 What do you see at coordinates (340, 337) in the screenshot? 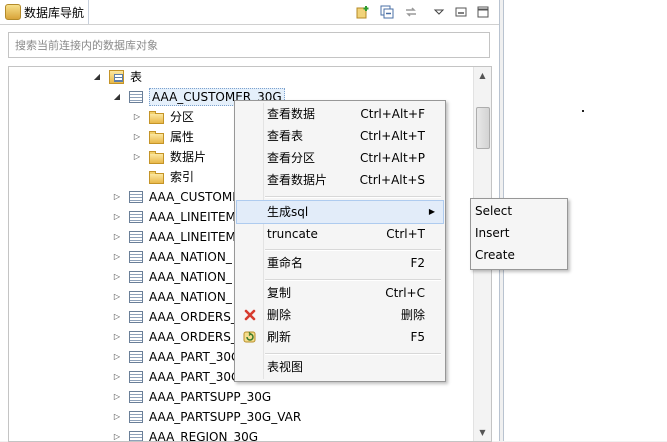
I see `menu-item-refresh: 刷新 F5` at bounding box center [340, 337].